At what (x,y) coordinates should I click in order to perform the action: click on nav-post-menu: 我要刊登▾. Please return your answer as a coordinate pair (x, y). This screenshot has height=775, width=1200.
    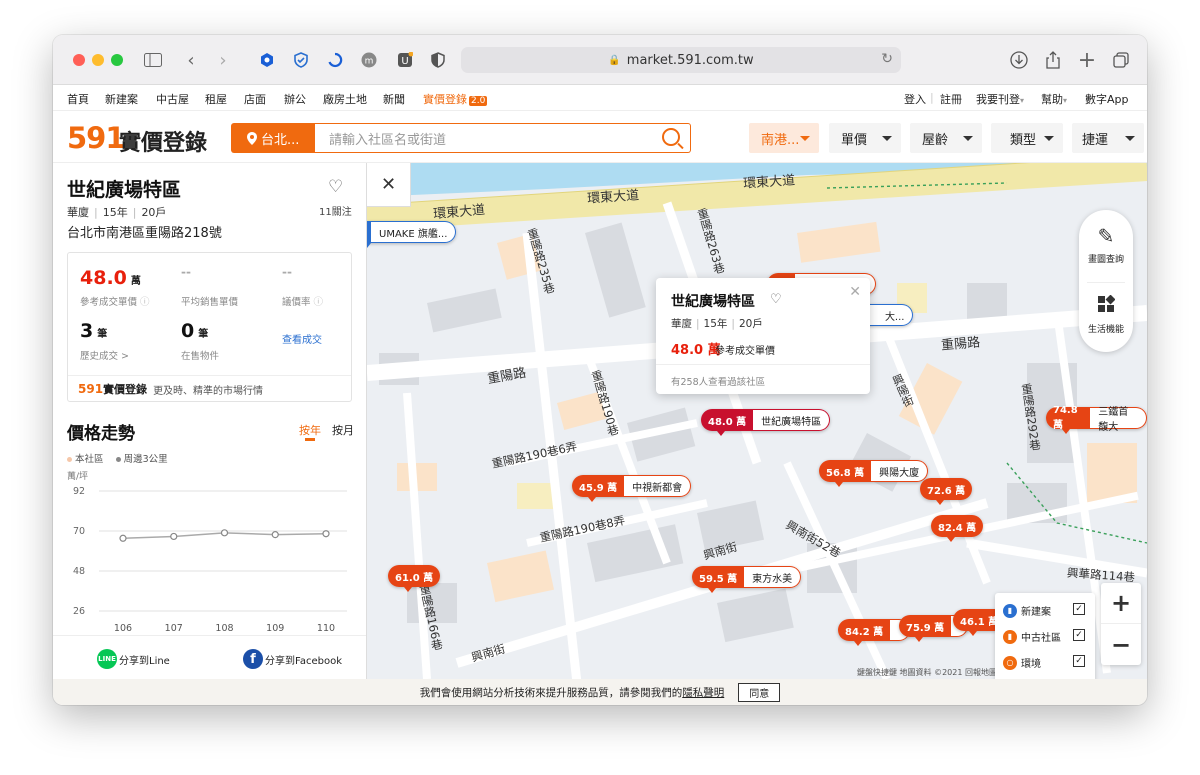
    Looking at the image, I should click on (1000, 99).